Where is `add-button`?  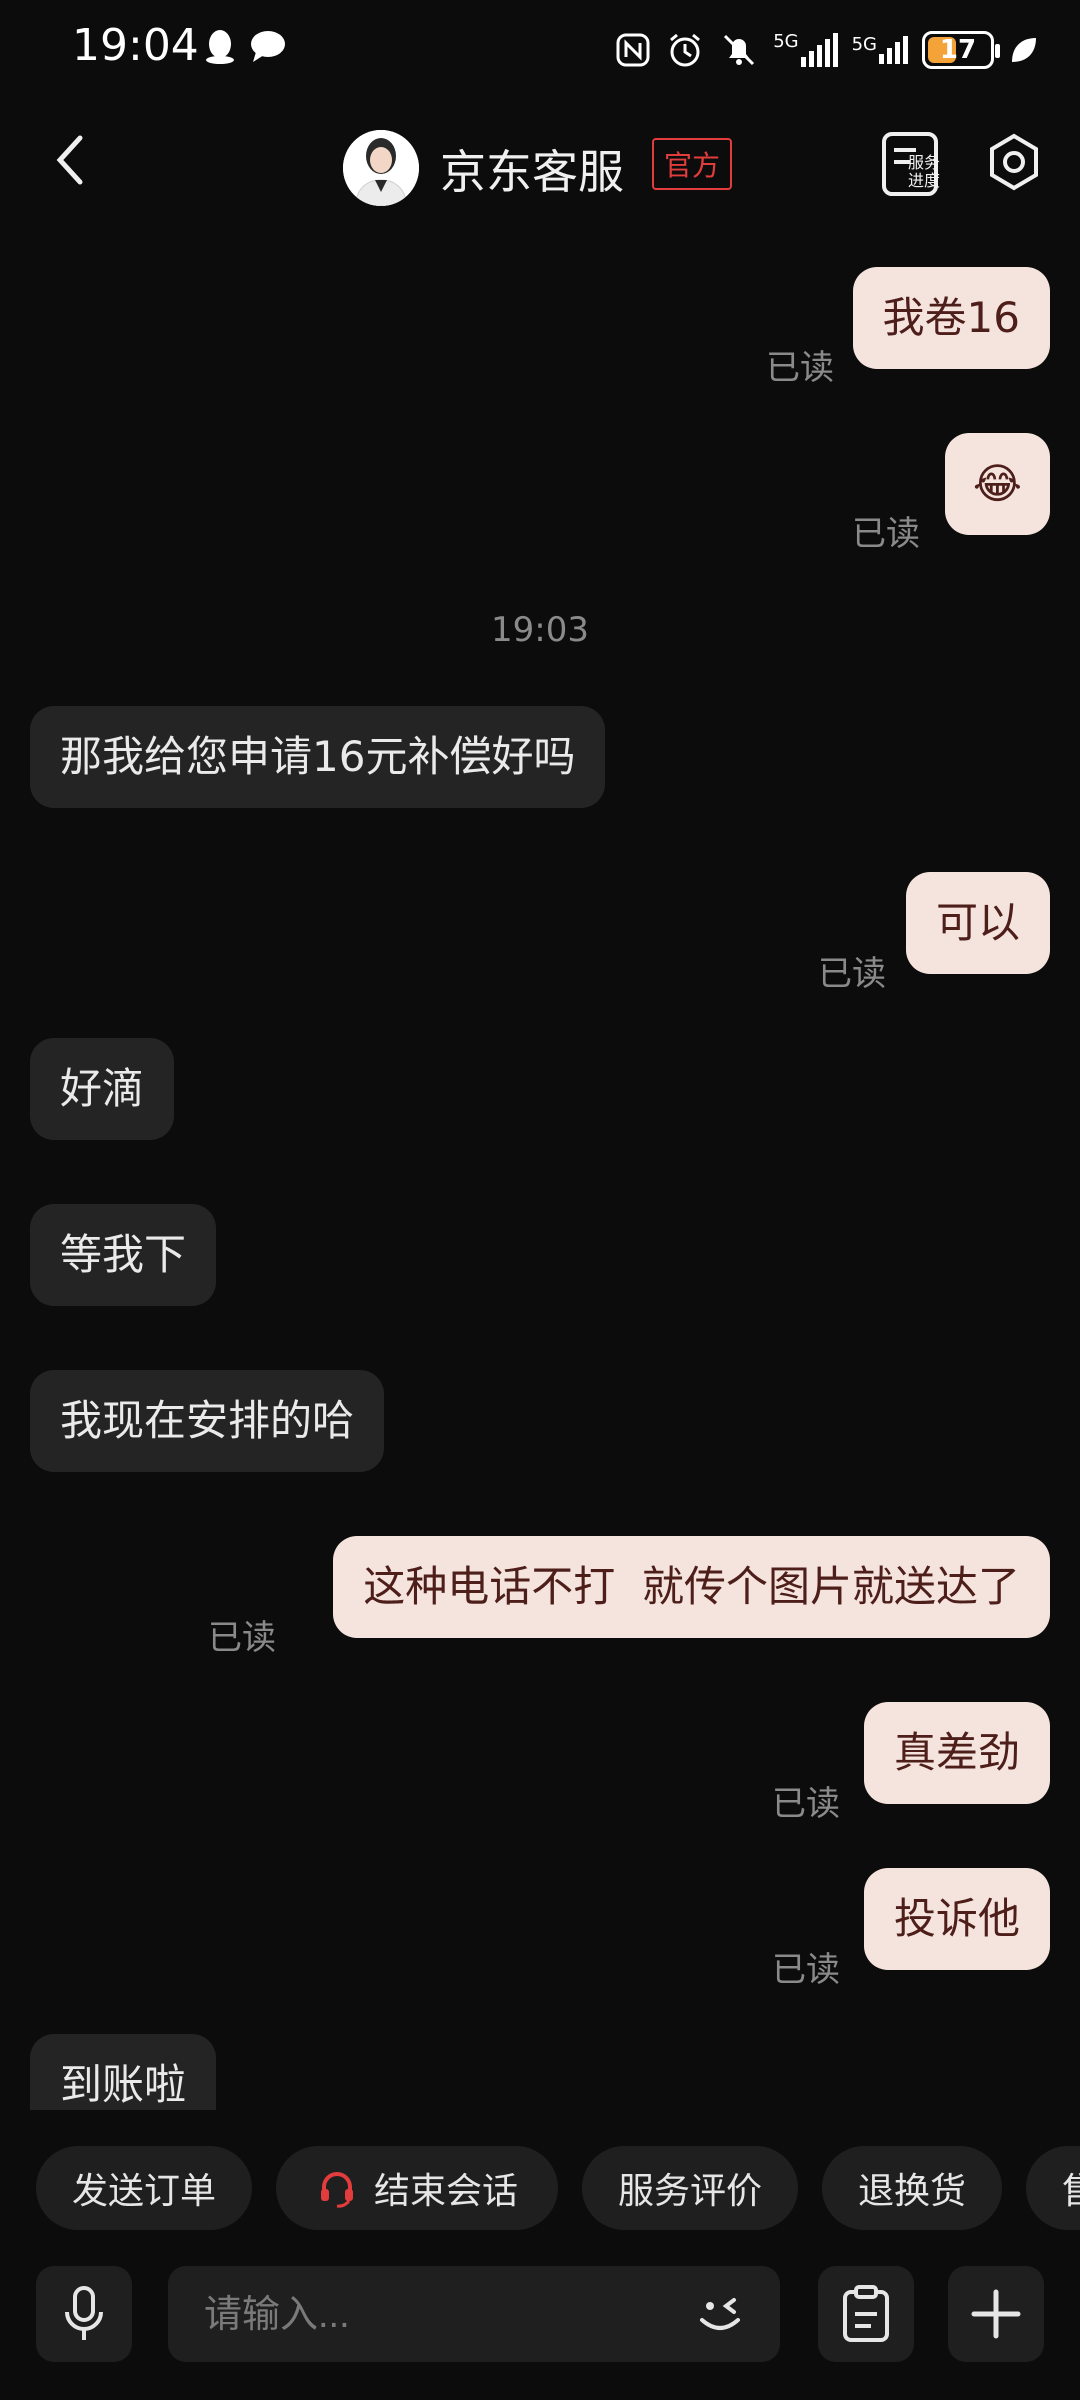
add-button is located at coordinates (996, 2314).